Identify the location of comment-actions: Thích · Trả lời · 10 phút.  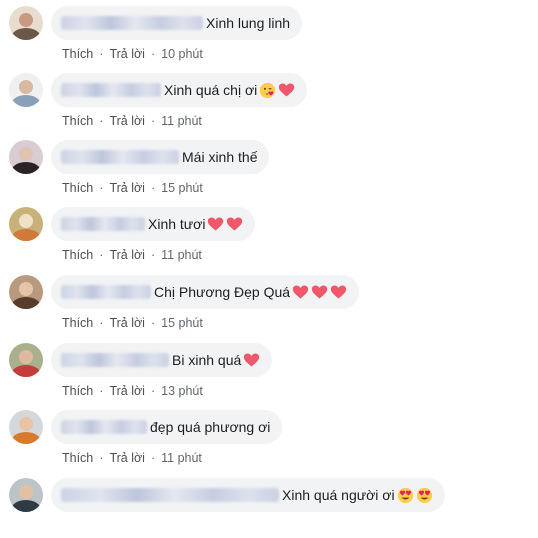
(132, 54).